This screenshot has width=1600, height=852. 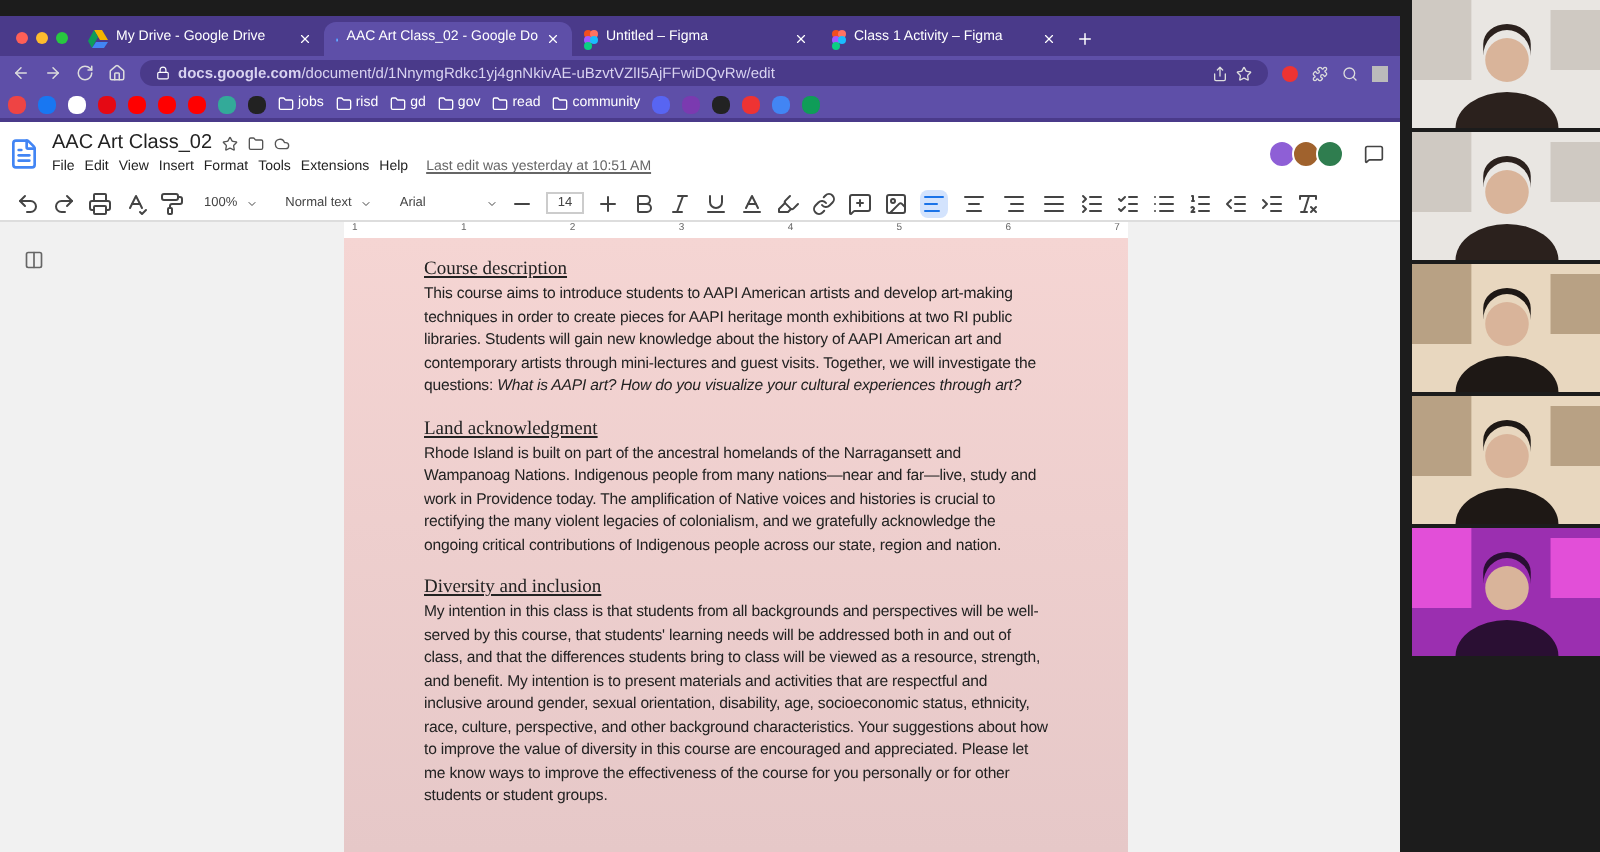 I want to click on image-icon, so click(x=896, y=203).